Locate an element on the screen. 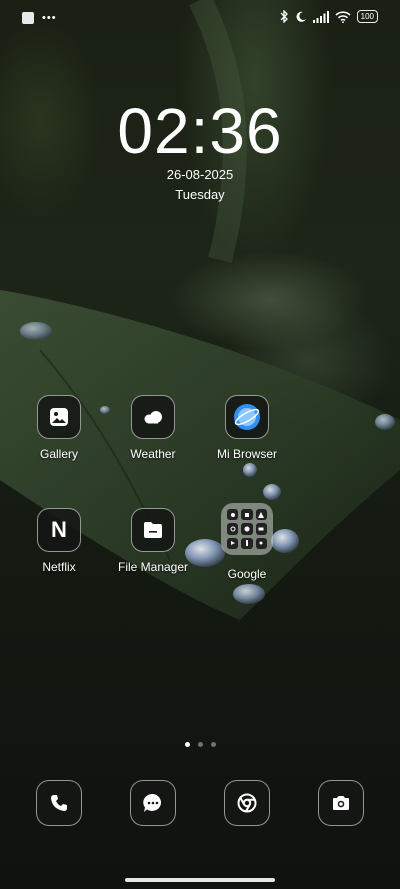 This screenshot has height=889, width=400. page-indicator is located at coordinates (200, 744).